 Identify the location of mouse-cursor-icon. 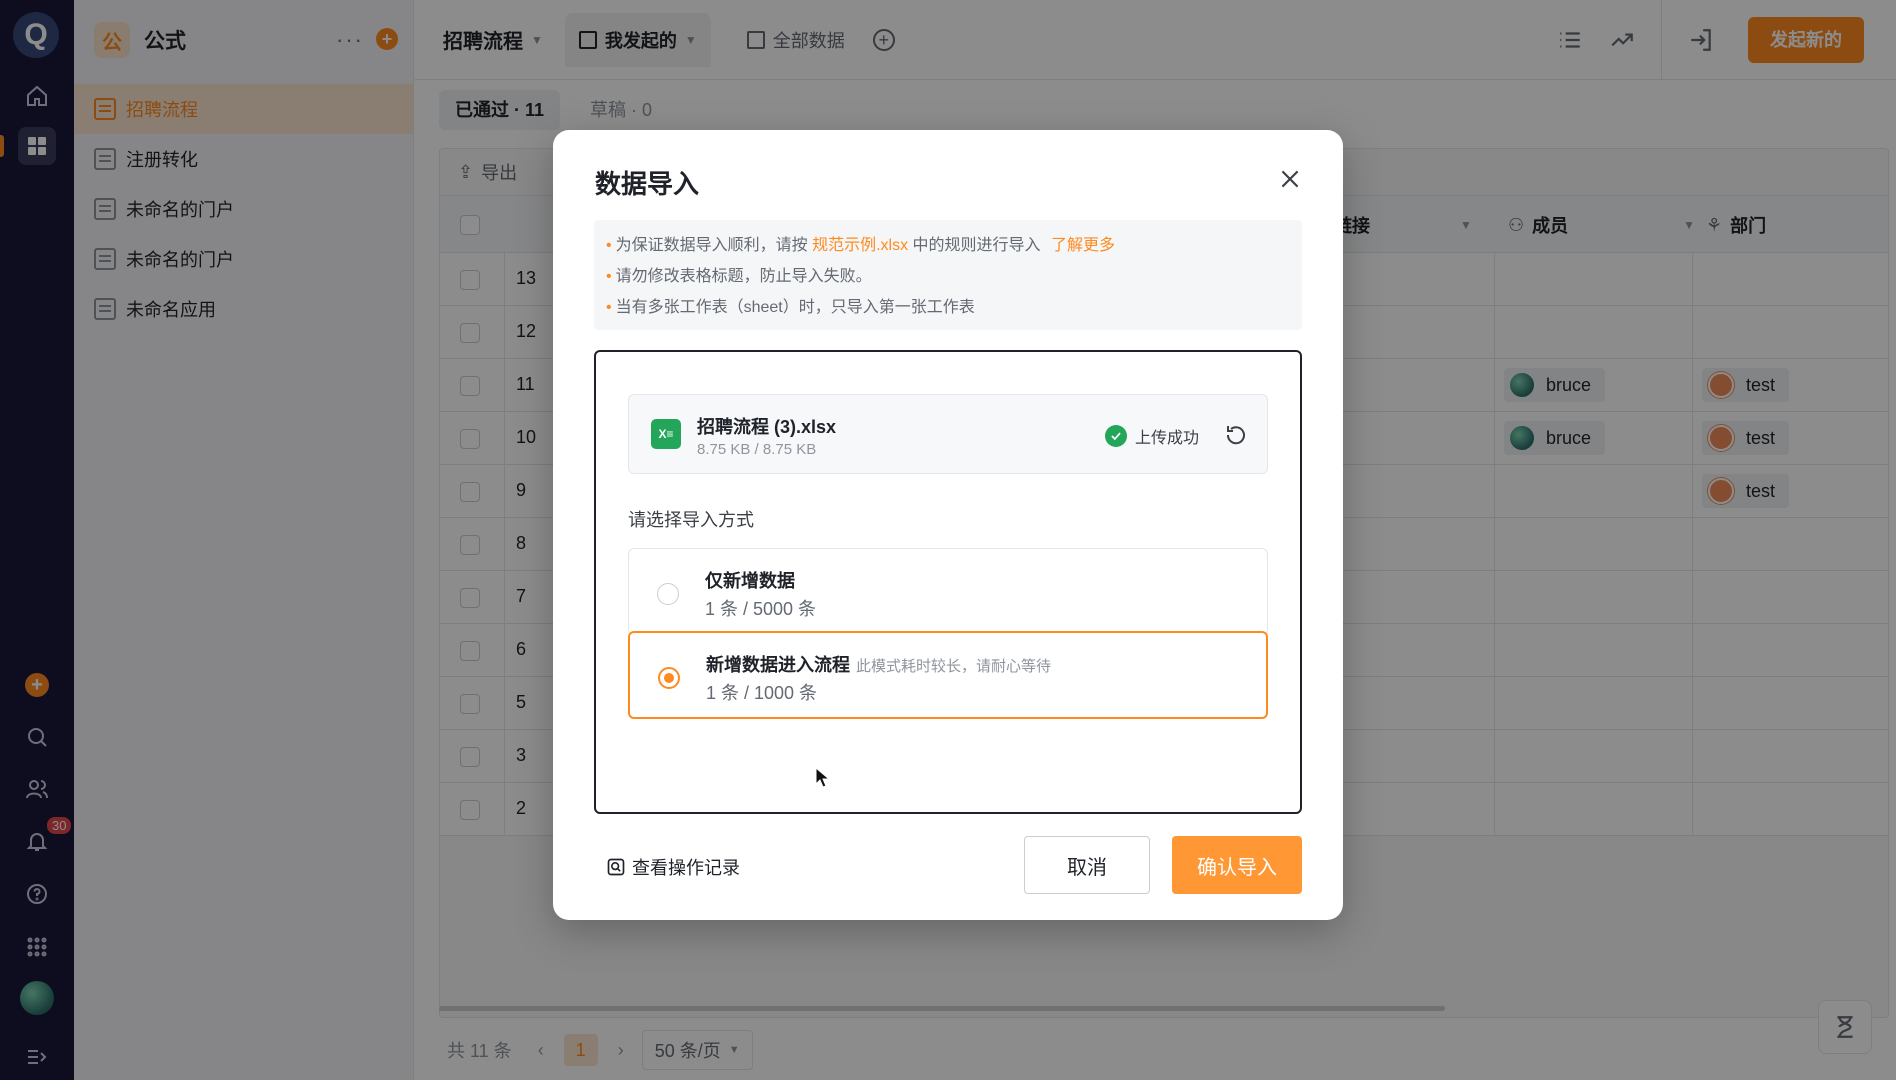
(823, 777).